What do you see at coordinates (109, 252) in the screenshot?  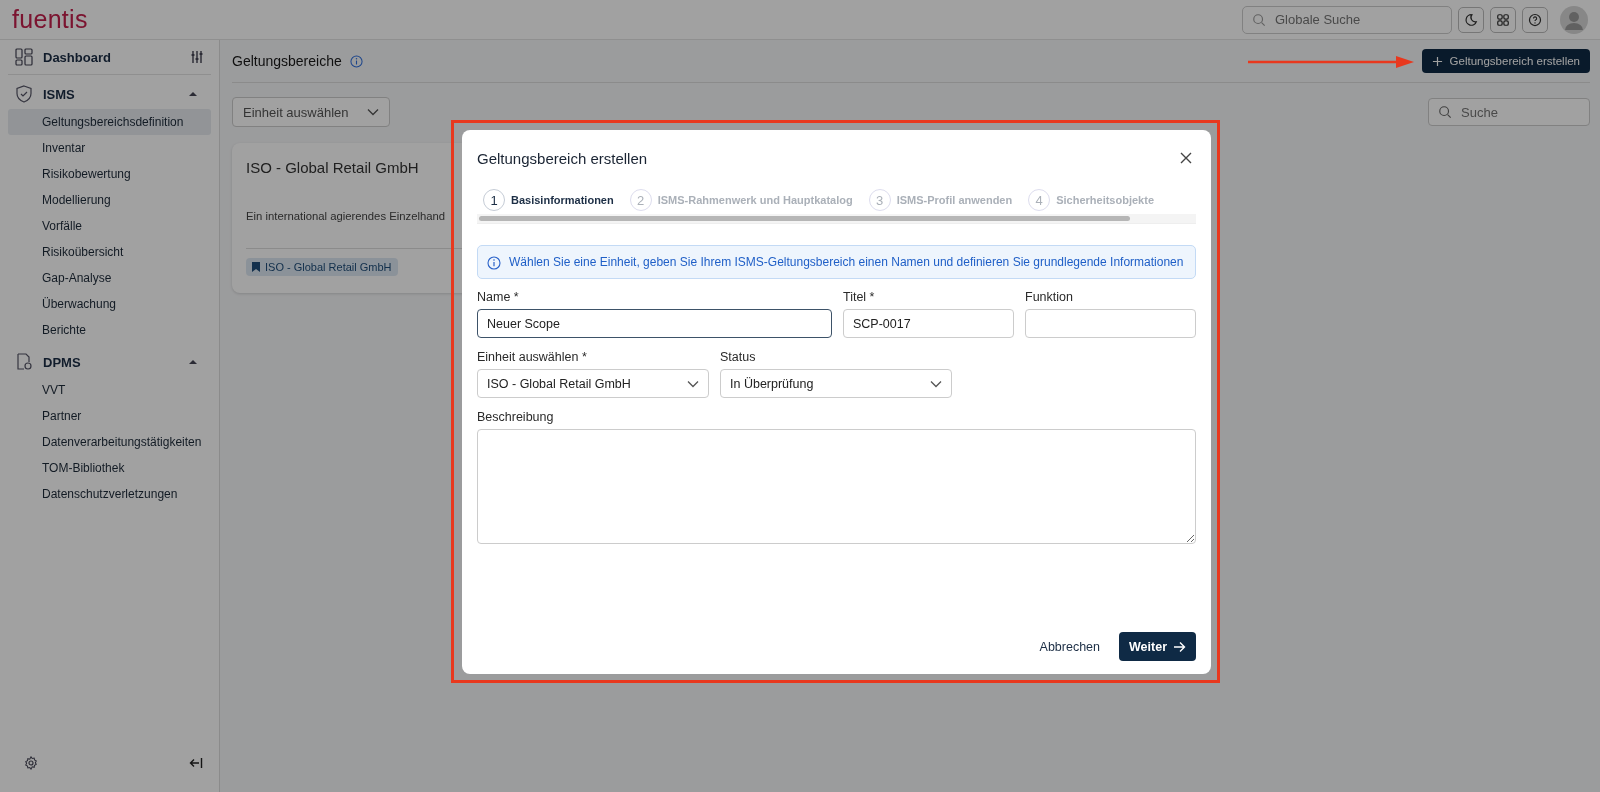 I see `nav-item: Risikoübersicht` at bounding box center [109, 252].